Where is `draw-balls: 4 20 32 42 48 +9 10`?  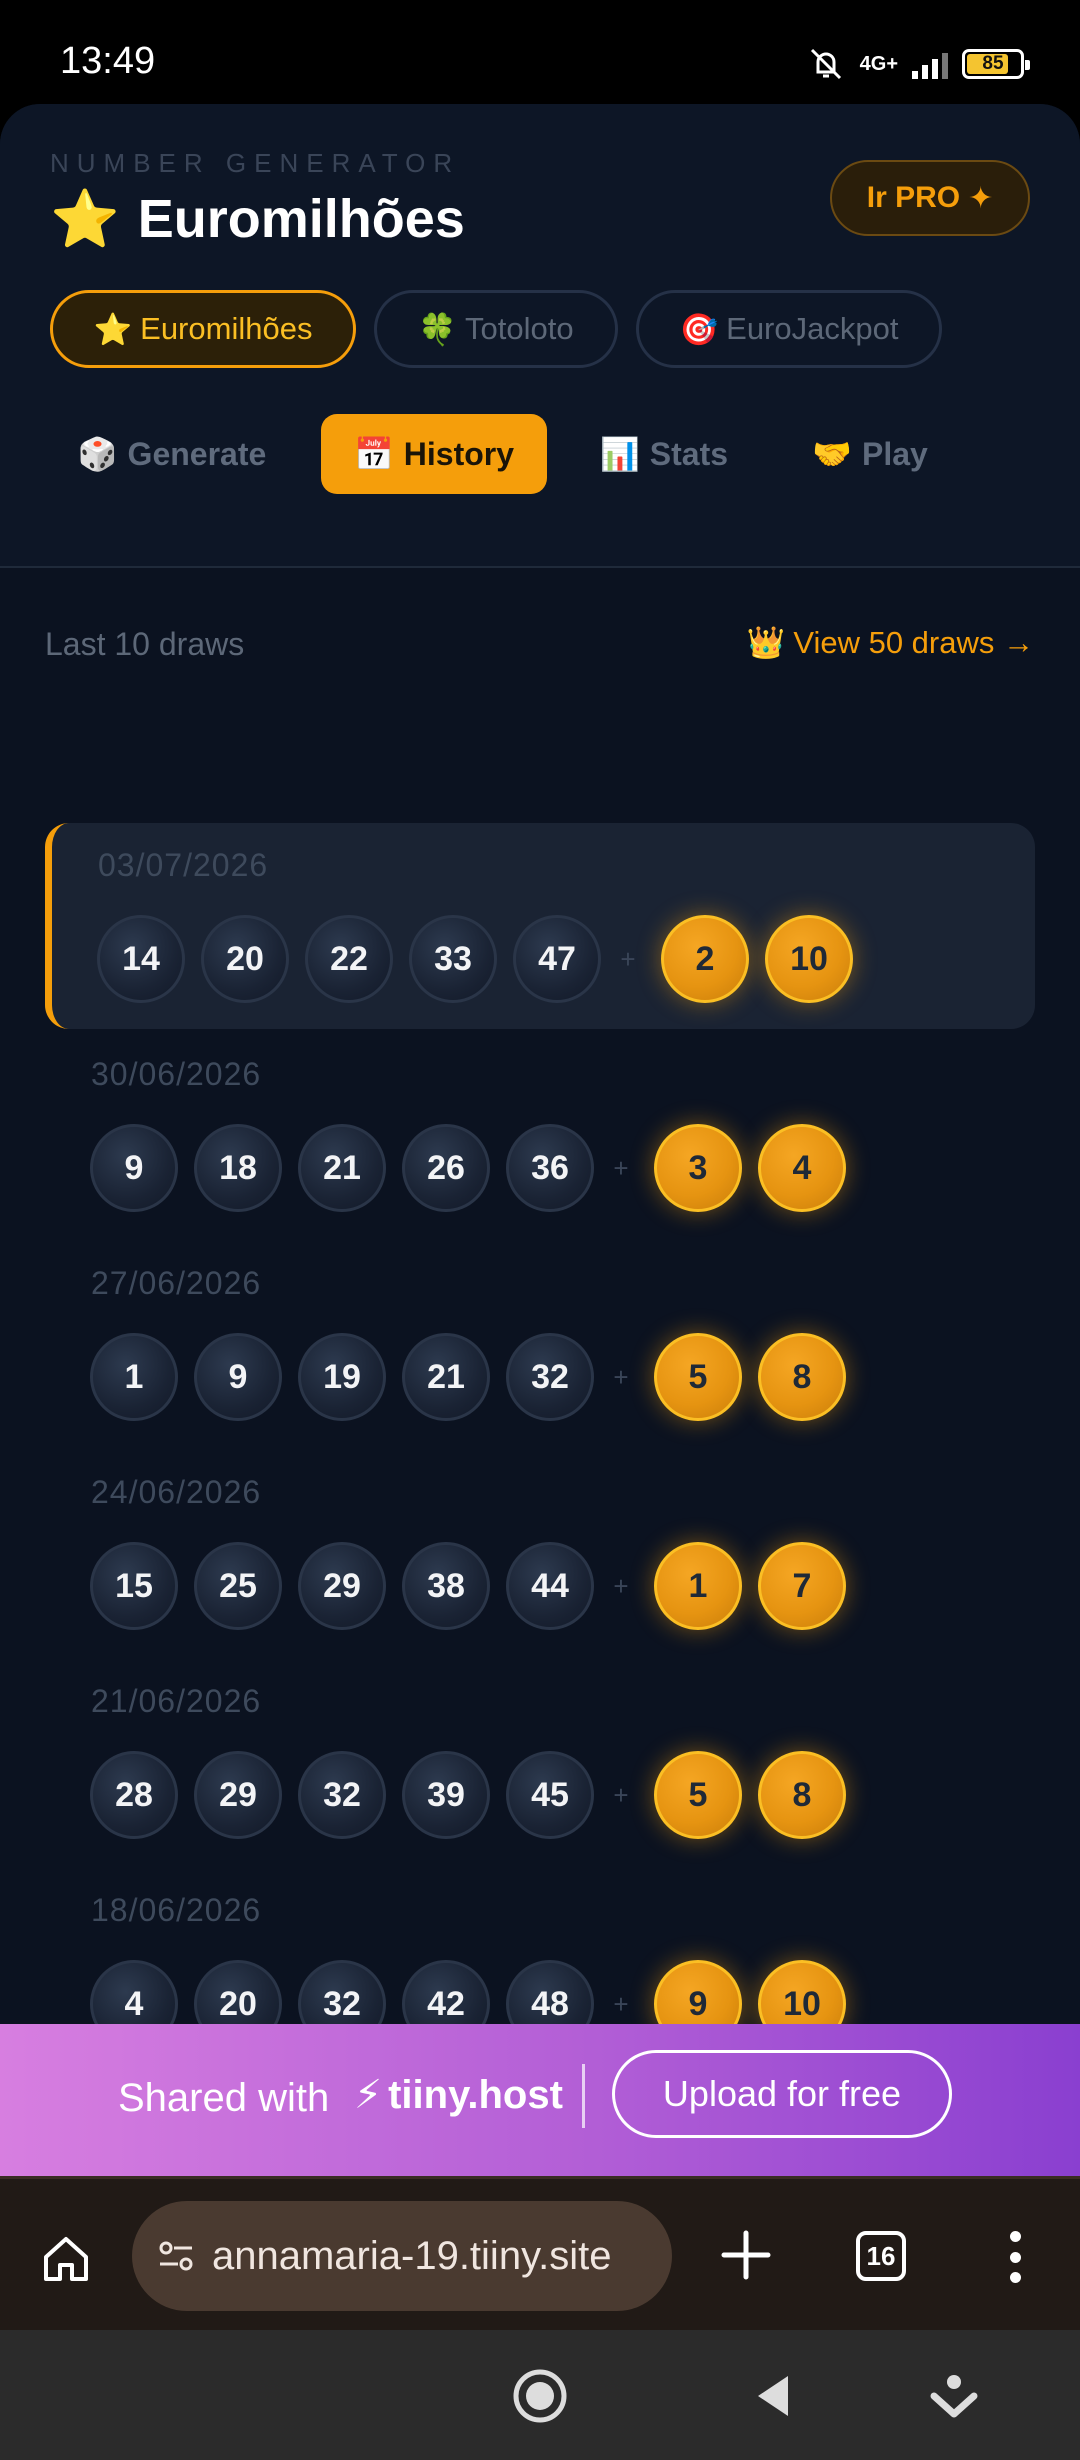 draw-balls: 4 20 32 42 48 +9 10 is located at coordinates (476, 1992).